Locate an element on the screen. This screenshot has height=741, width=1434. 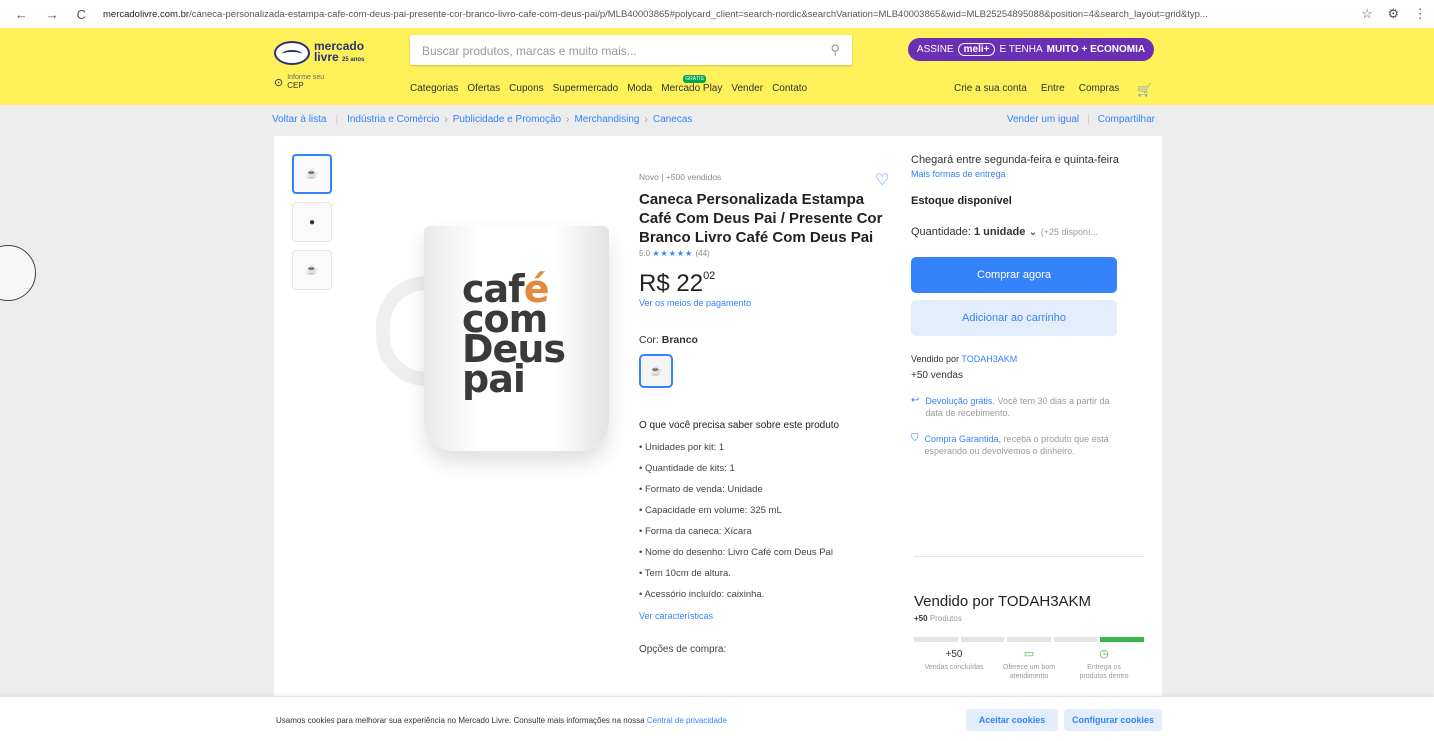
breadcrumb-item: Indústria e Comércio is located at coordinates (393, 119).